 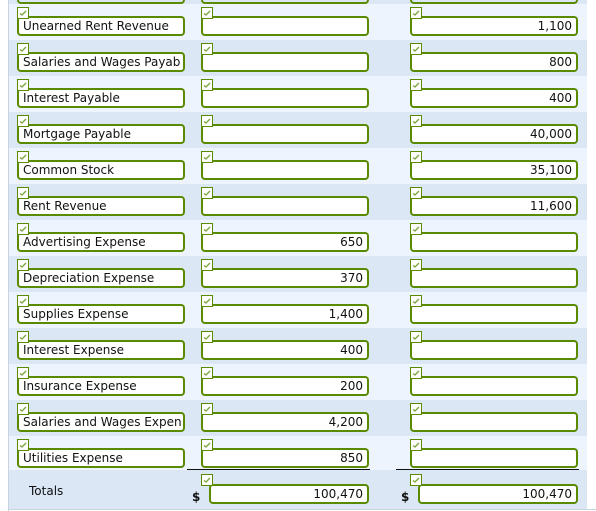 I want to click on account-input: Advertising Expense, so click(x=101, y=242).